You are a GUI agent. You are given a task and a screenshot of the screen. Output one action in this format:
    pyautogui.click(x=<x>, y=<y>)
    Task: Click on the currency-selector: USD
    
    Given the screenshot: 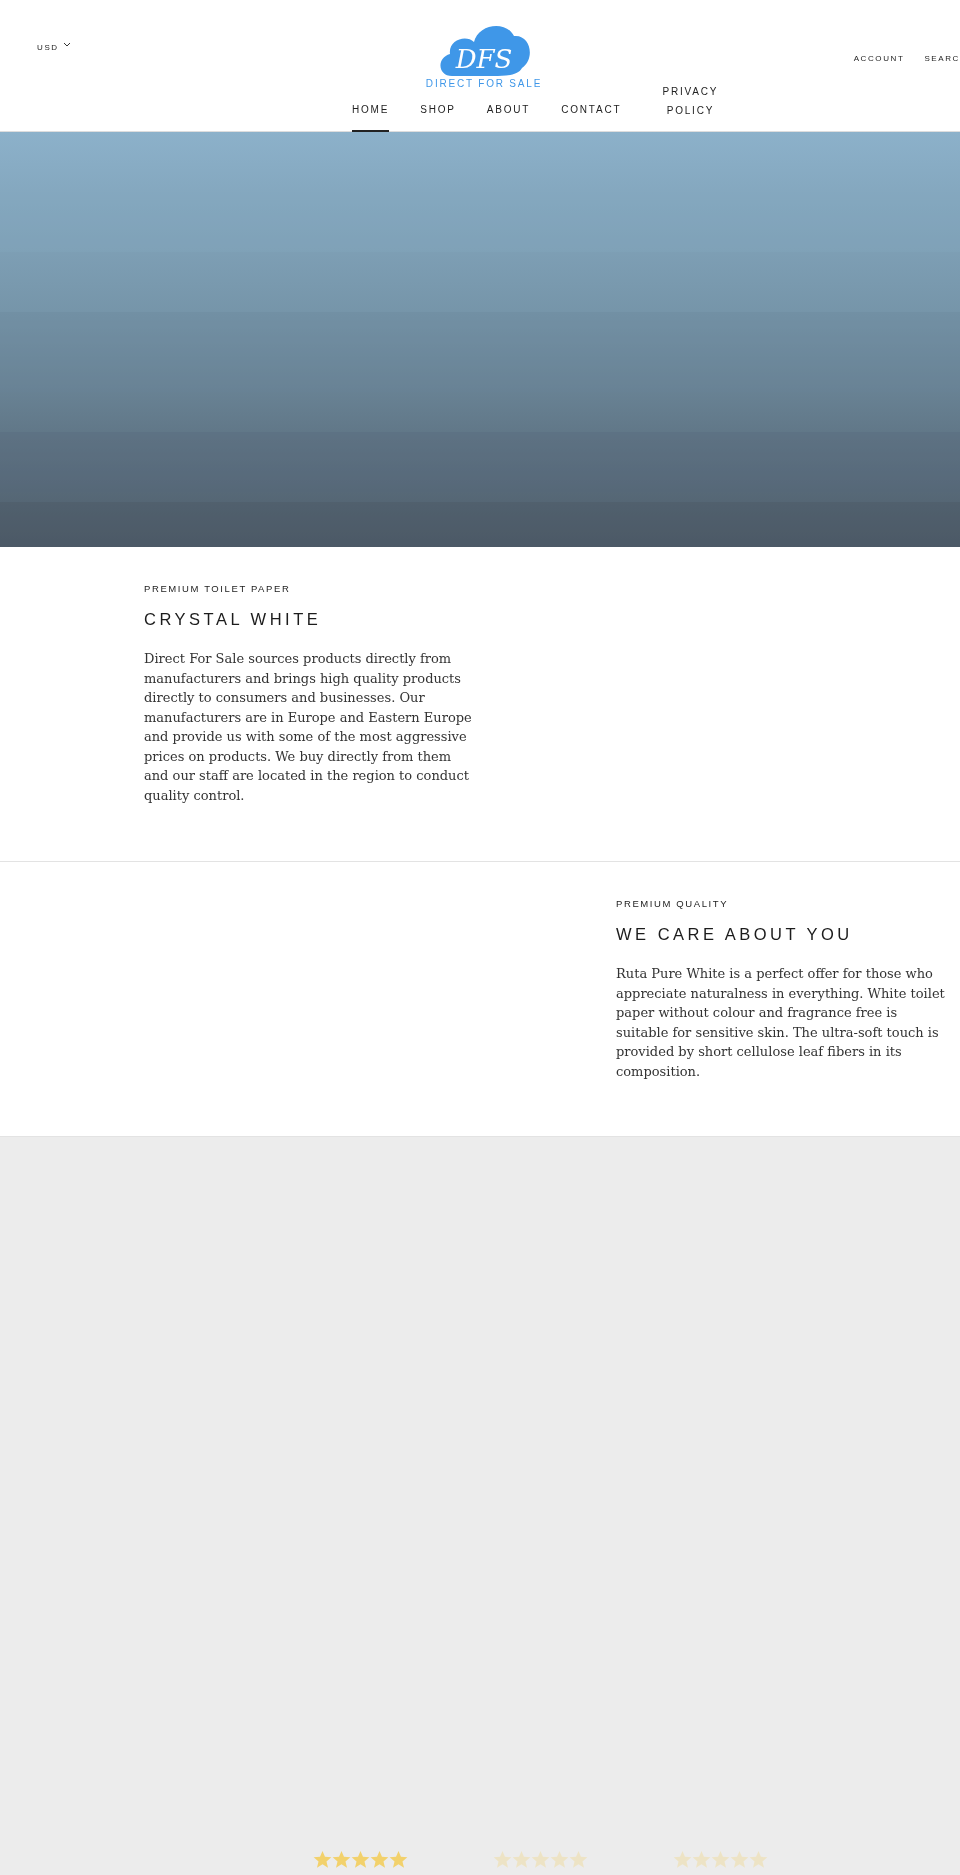 What is the action you would take?
    pyautogui.click(x=54, y=47)
    